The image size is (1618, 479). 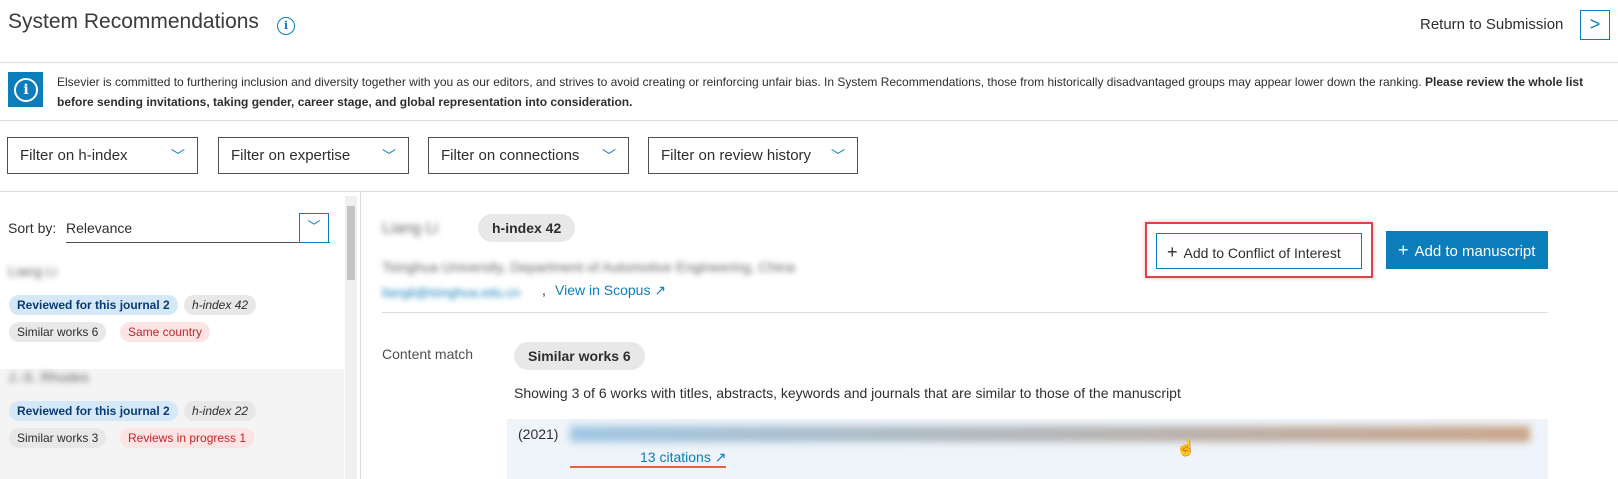 I want to click on email-link: liangli@tsinghua.edu.cn, so click(x=451, y=292).